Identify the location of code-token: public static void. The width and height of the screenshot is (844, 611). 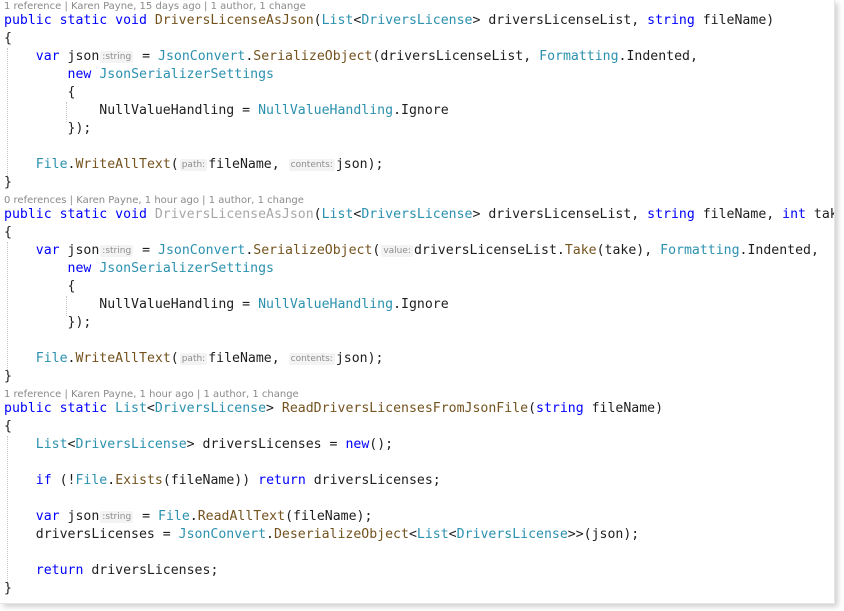
(79, 20).